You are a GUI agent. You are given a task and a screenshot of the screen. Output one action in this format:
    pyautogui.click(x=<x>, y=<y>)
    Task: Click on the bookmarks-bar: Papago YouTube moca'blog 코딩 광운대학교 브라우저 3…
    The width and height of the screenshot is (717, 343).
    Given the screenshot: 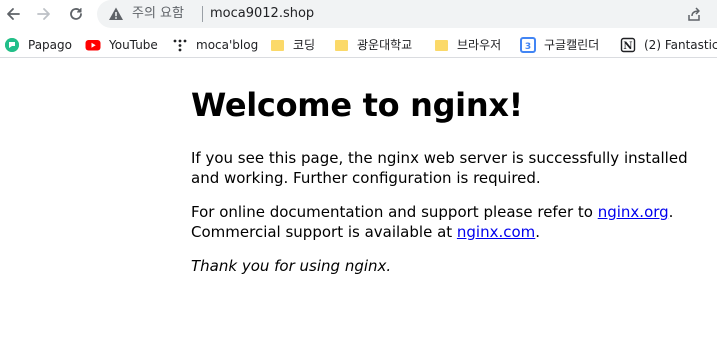 What is the action you would take?
    pyautogui.click(x=358, y=45)
    